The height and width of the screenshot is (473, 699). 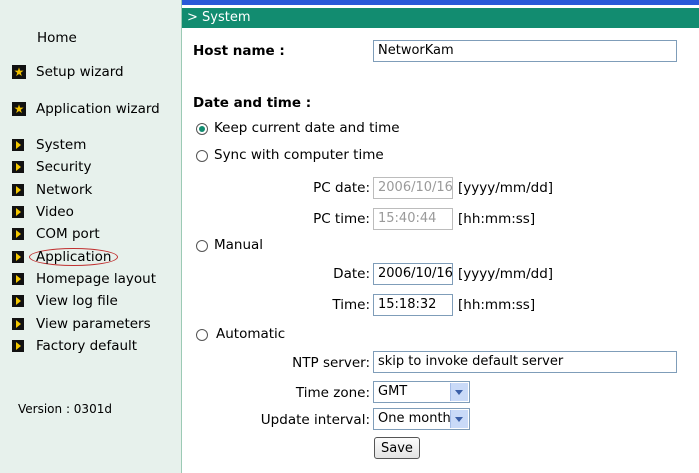 I want to click on sidebar-item-label: Application, so click(x=74, y=256).